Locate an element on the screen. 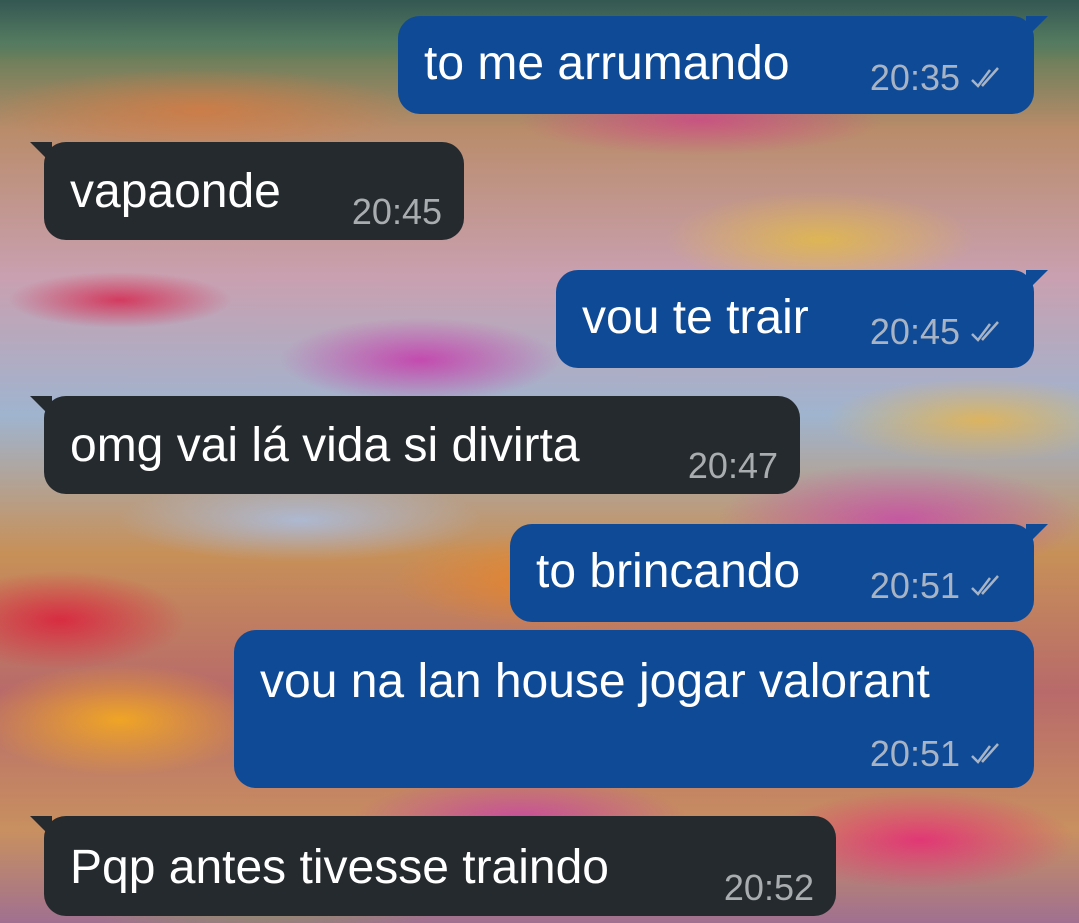 This screenshot has height=923, width=1079. message-time: 20:52 is located at coordinates (768, 887).